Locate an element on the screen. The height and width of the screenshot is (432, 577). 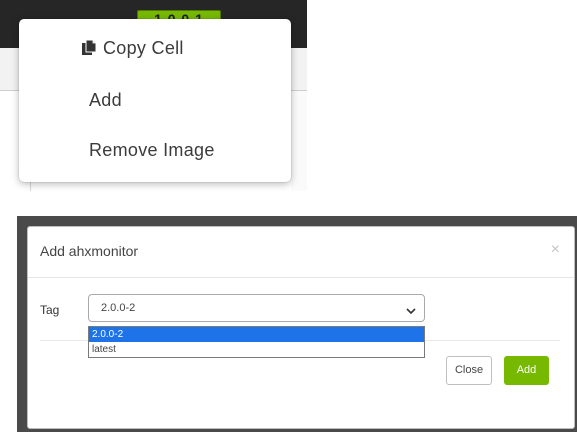
chevron-down-icon is located at coordinates (411, 309).